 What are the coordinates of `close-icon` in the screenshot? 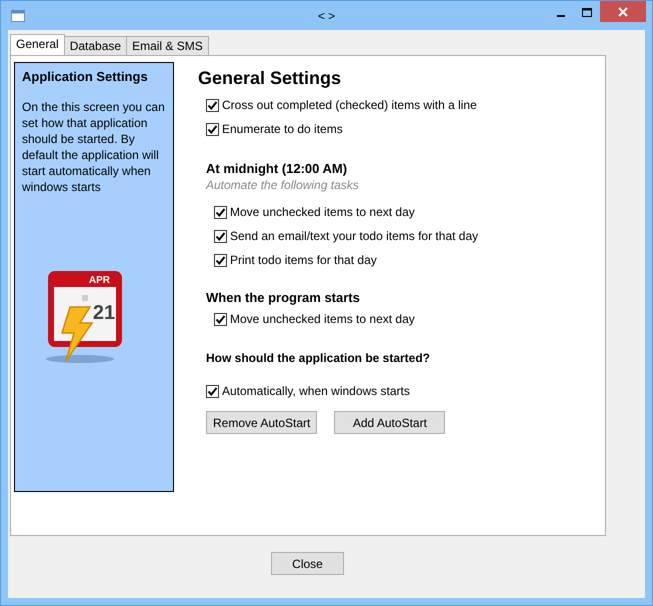 It's located at (623, 11).